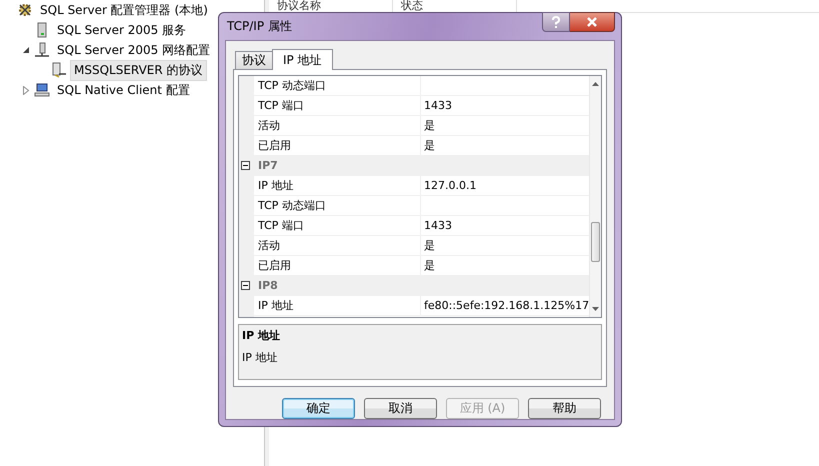 The image size is (819, 466). Describe the element at coordinates (302, 59) in the screenshot. I see `tab: IP 地址` at that location.